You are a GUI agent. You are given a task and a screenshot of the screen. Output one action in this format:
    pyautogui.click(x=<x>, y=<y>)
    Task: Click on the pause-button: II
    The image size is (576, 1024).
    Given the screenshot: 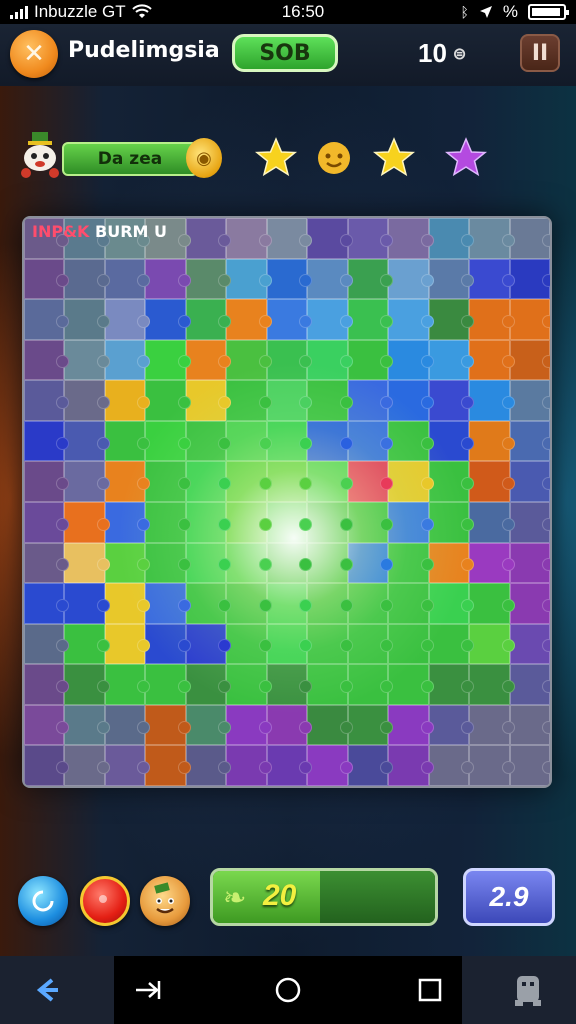 What is the action you would take?
    pyautogui.click(x=540, y=53)
    